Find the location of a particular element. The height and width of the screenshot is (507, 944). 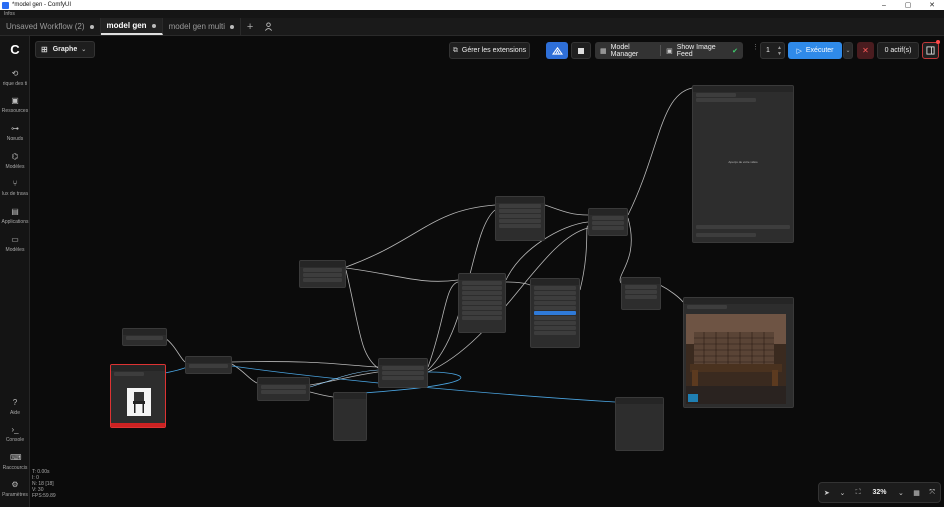

graph-selector: ⊞ Graphe ⌄ is located at coordinates (65, 49).